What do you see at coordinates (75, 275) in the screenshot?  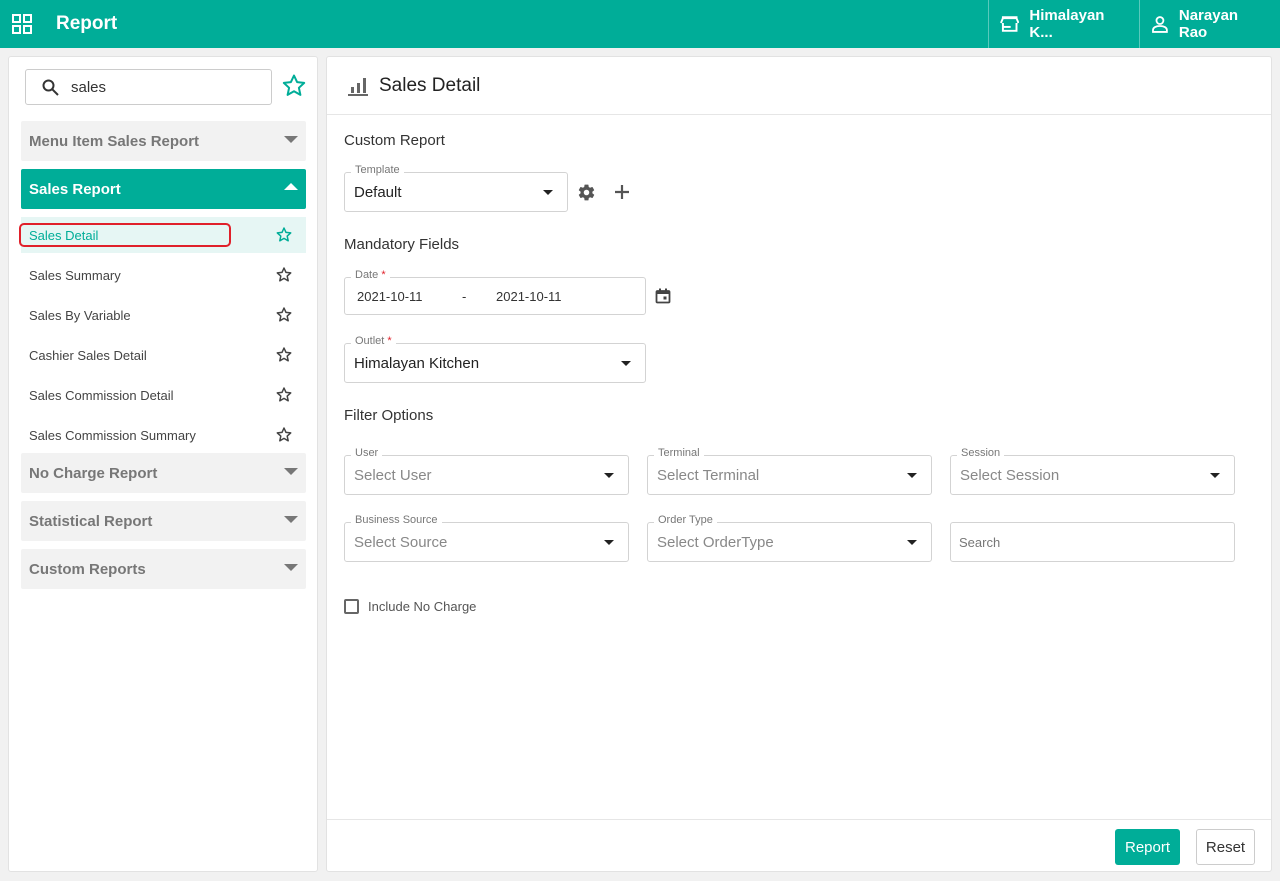 I see `sidebar-item-label: Sales Summary` at bounding box center [75, 275].